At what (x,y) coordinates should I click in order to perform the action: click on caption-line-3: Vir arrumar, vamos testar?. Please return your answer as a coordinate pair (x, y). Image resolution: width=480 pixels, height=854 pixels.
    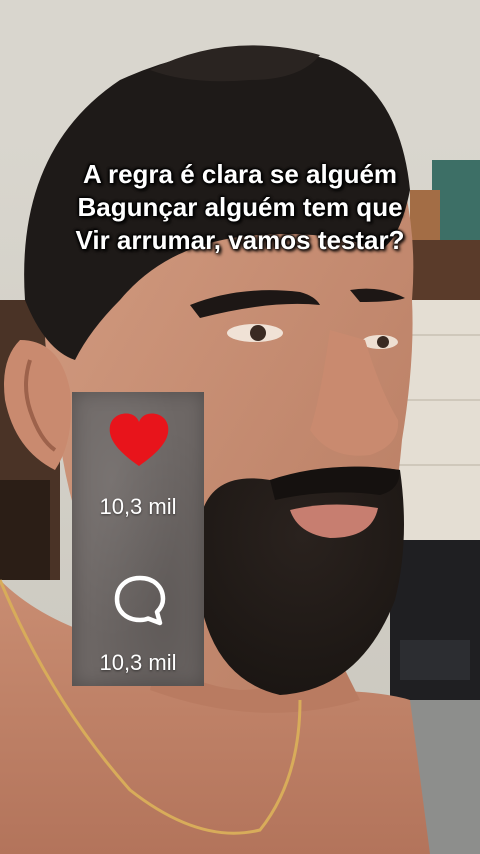
    Looking at the image, I should click on (240, 240).